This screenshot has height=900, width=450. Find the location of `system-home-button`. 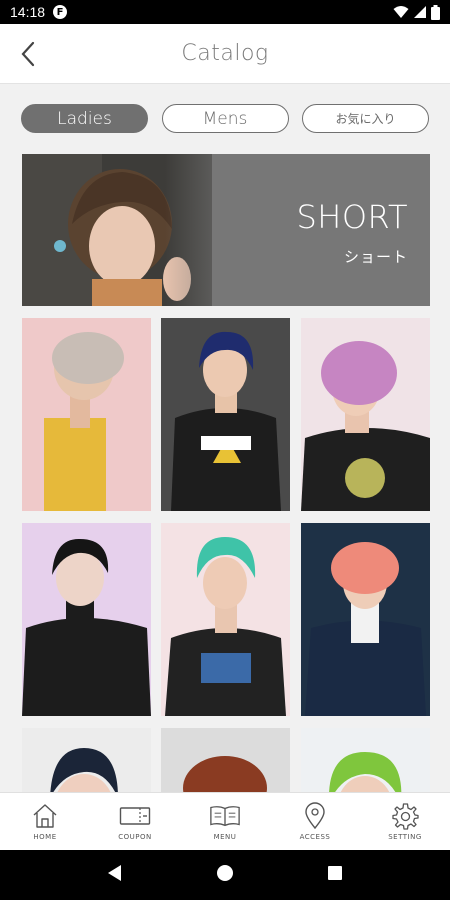

system-home-button is located at coordinates (225, 875).